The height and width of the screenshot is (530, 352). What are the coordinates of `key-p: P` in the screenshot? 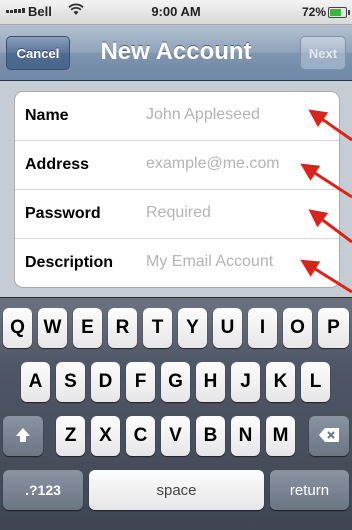 It's located at (333, 328).